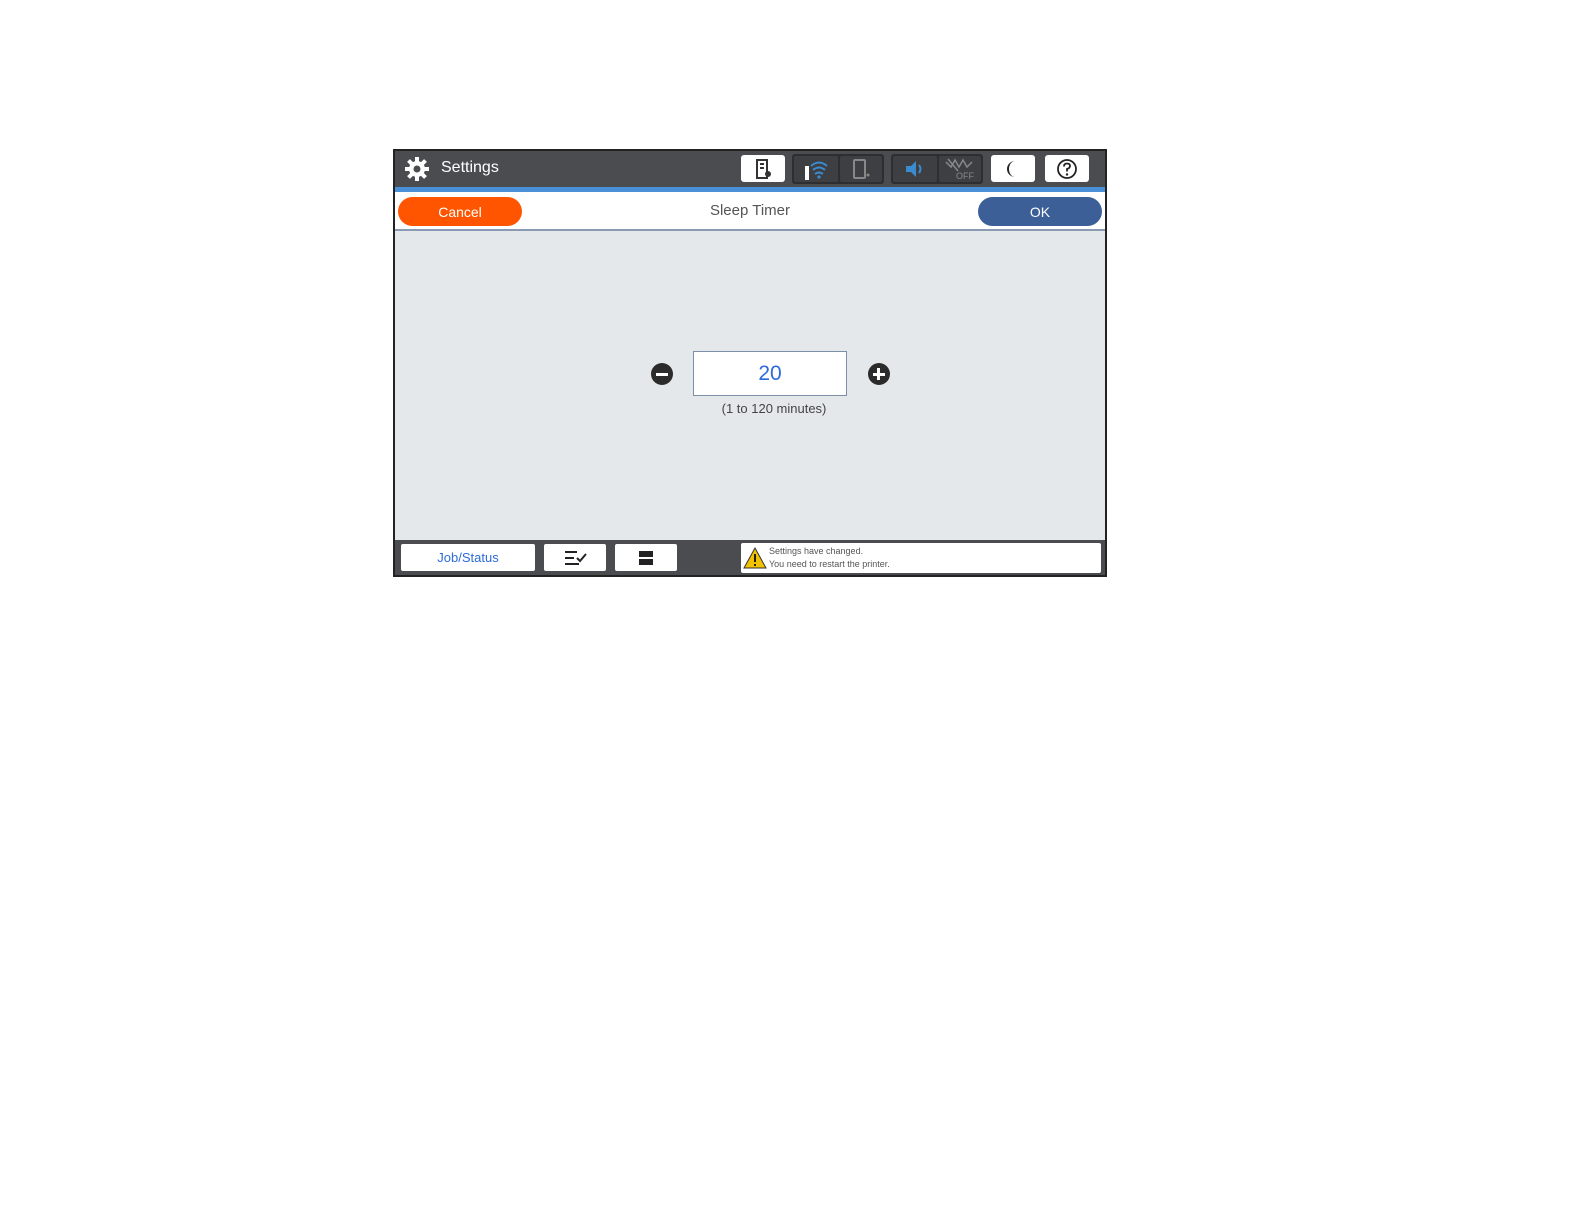  I want to click on notice-line-2: You need to restart the printer., so click(829, 564).